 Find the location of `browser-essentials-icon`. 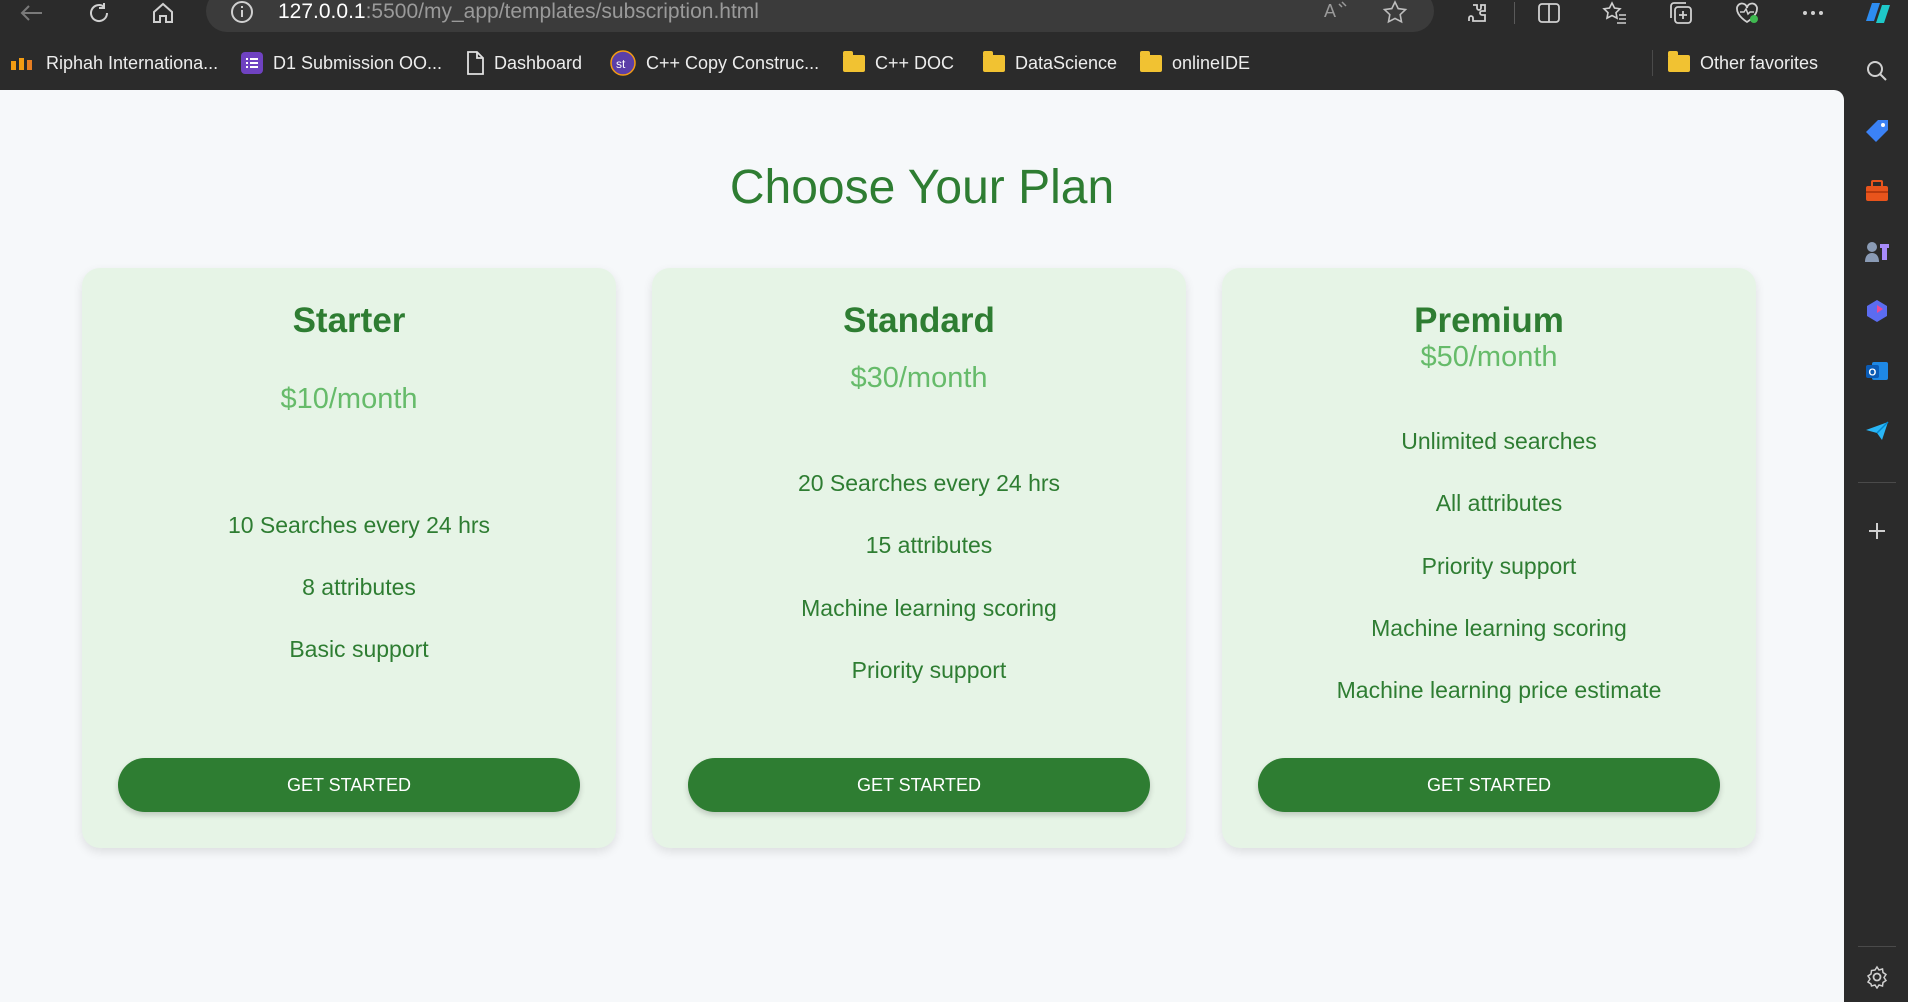

browser-essentials-icon is located at coordinates (1747, 13).